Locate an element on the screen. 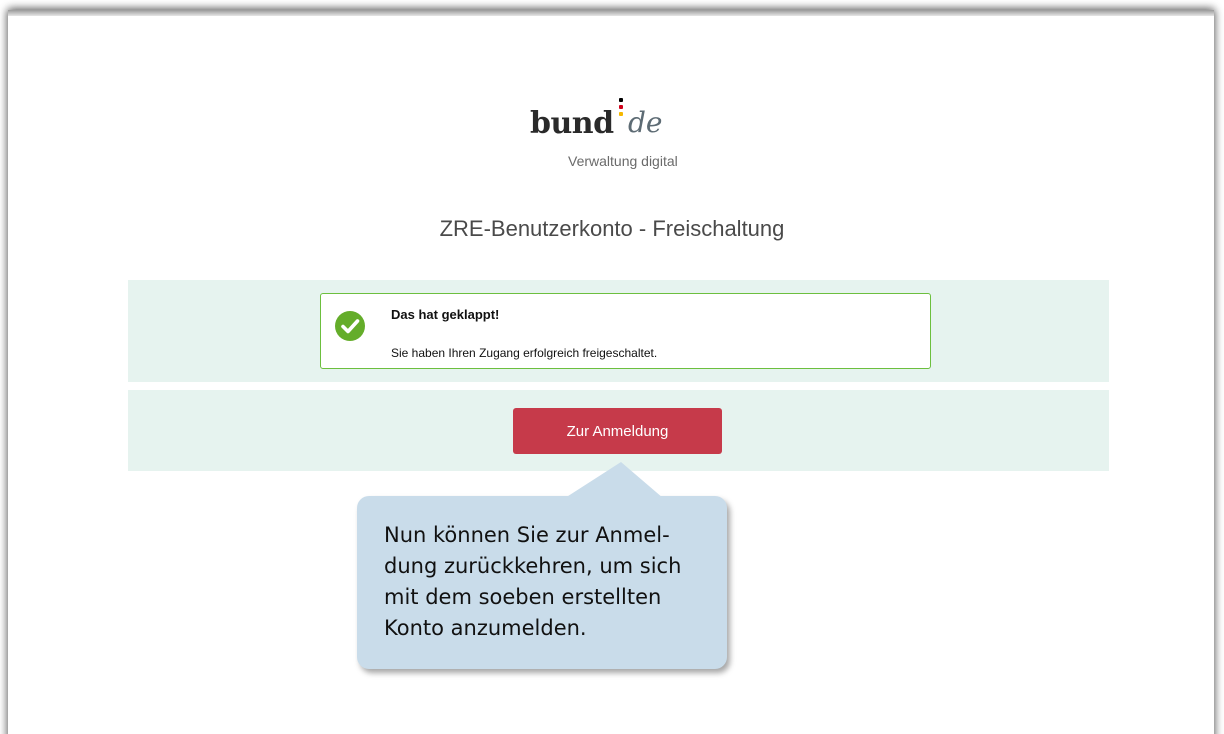 The height and width of the screenshot is (734, 1224). logo-suffix: de is located at coordinates (645, 122).